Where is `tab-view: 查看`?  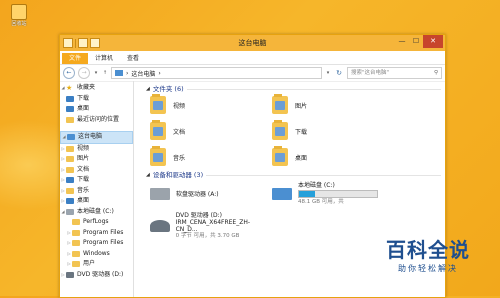 tab-view: 查看 is located at coordinates (133, 58).